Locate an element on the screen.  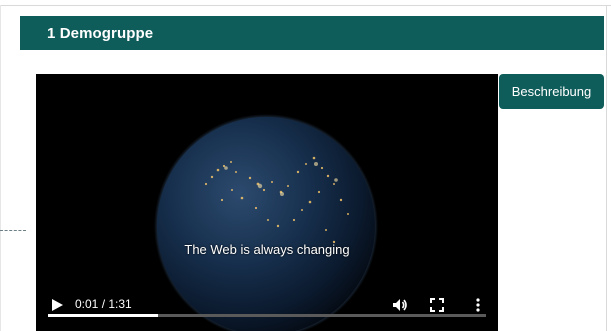
frame-border-left is located at coordinates (0, 168).